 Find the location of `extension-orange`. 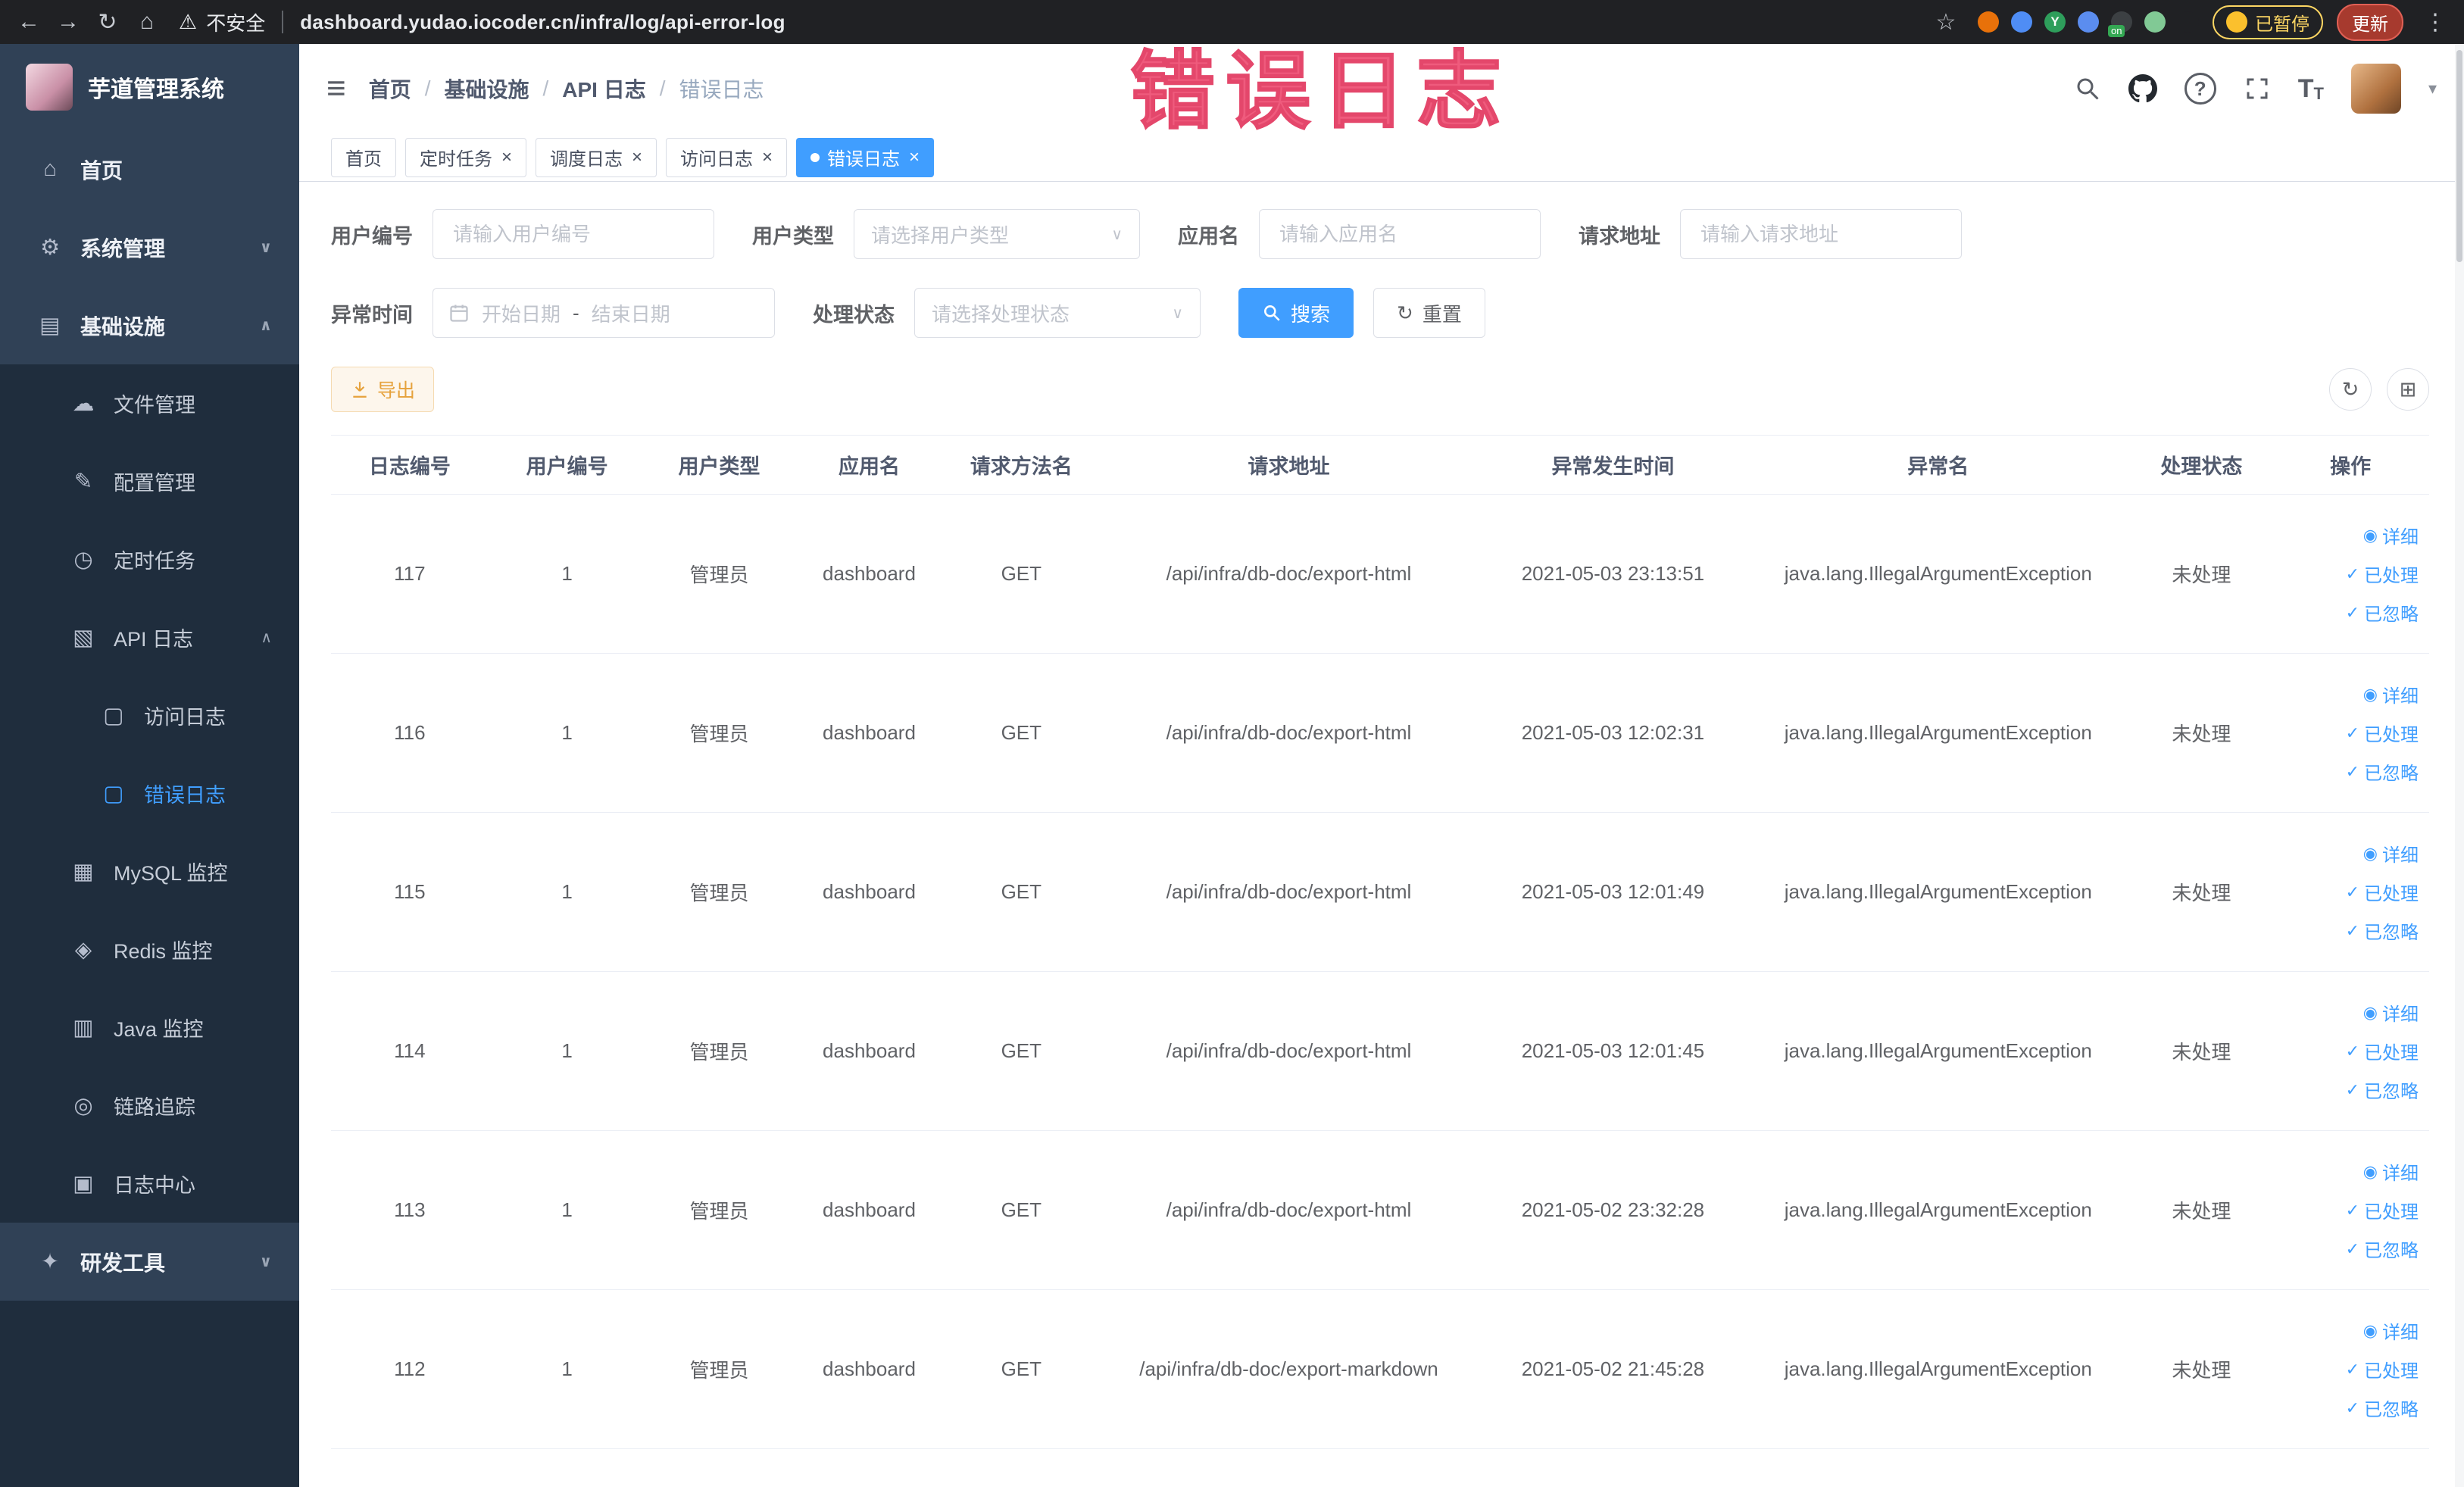

extension-orange is located at coordinates (1988, 22).